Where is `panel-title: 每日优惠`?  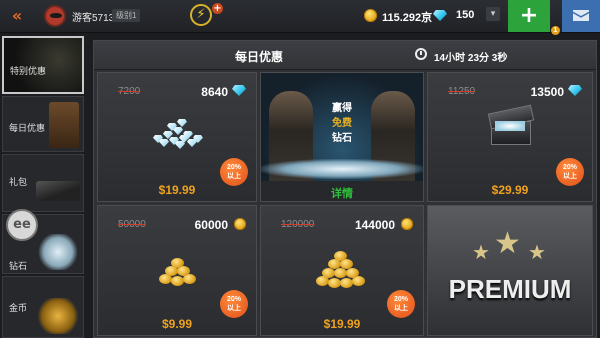
panel-title: 每日优惠 is located at coordinates (258, 57).